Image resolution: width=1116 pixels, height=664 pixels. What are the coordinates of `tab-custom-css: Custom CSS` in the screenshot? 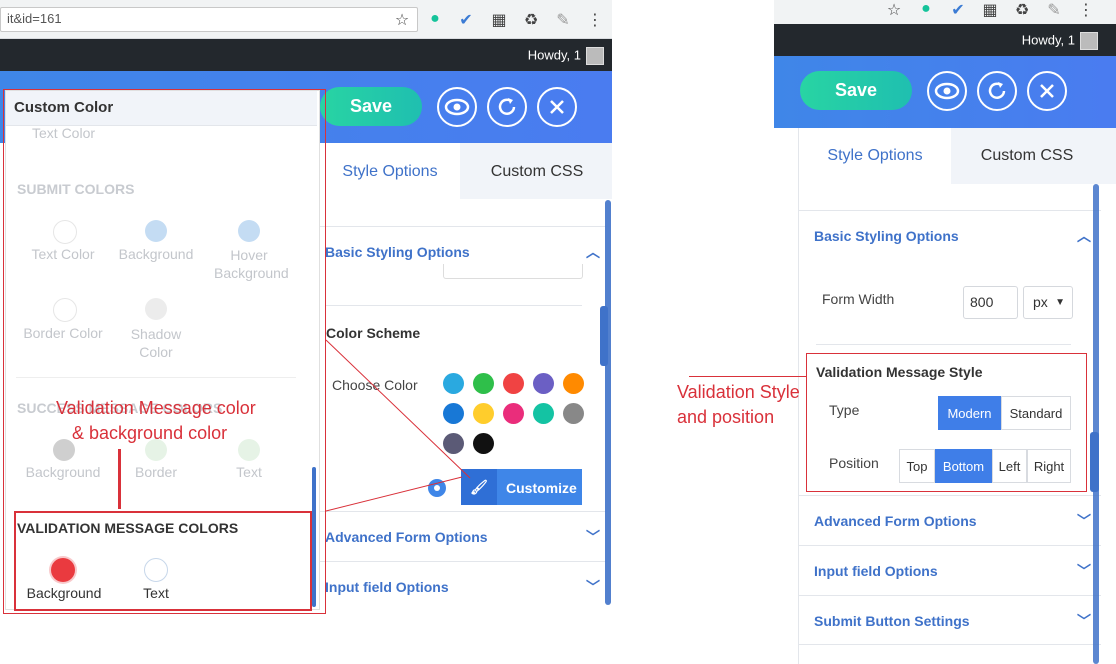 It's located at (1027, 156).